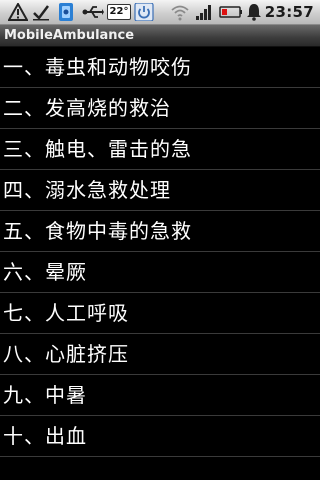  Describe the element at coordinates (97, 231) in the screenshot. I see `list-item-label: 五、食物中毒的急救` at that location.